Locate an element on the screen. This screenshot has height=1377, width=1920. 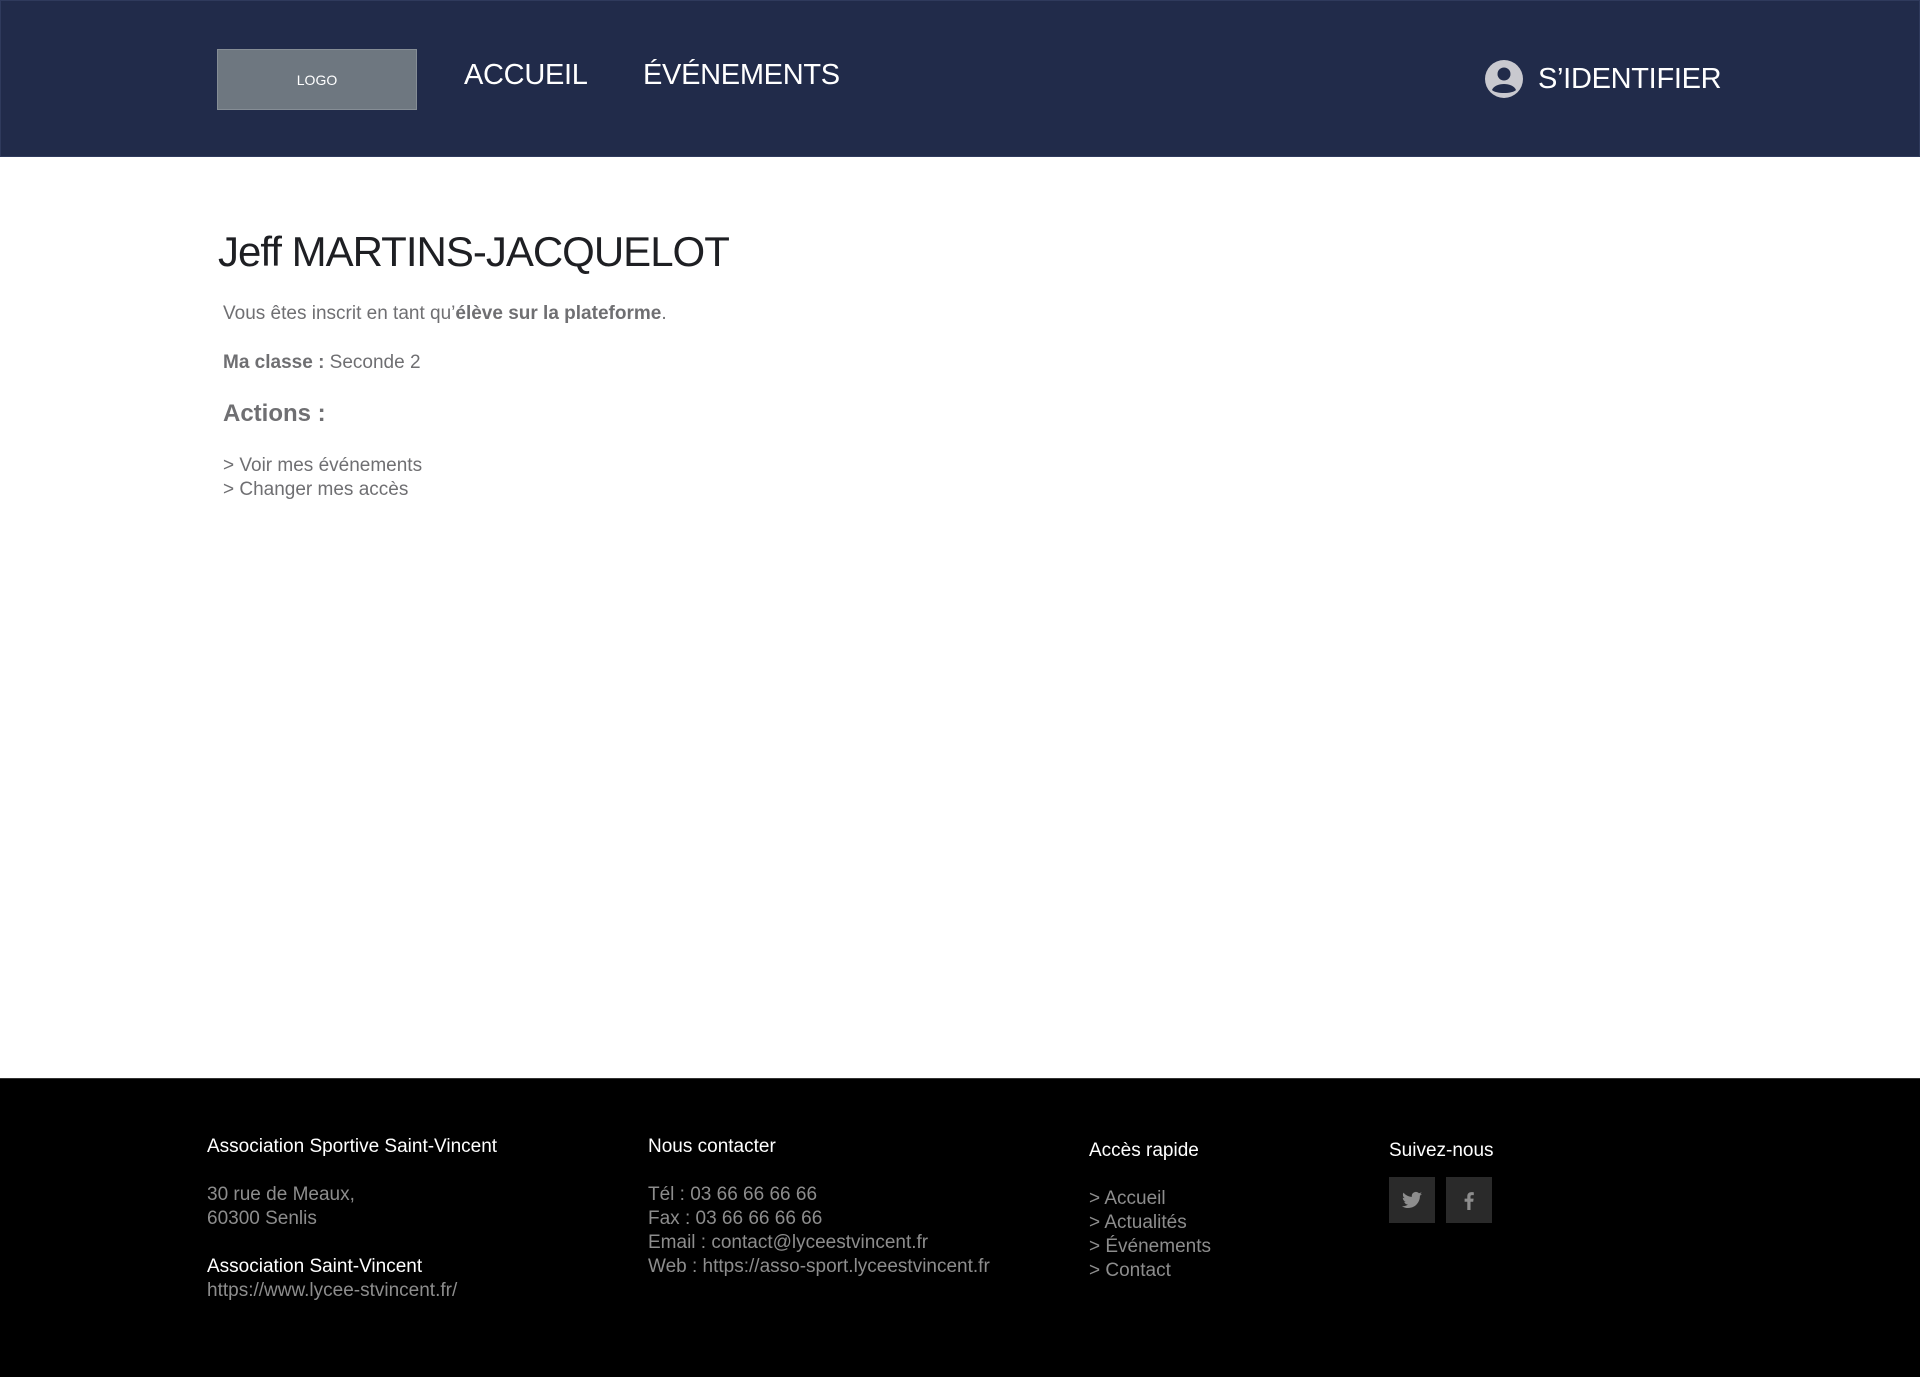
footer-contact-title: Nous contacter is located at coordinates (712, 1146).